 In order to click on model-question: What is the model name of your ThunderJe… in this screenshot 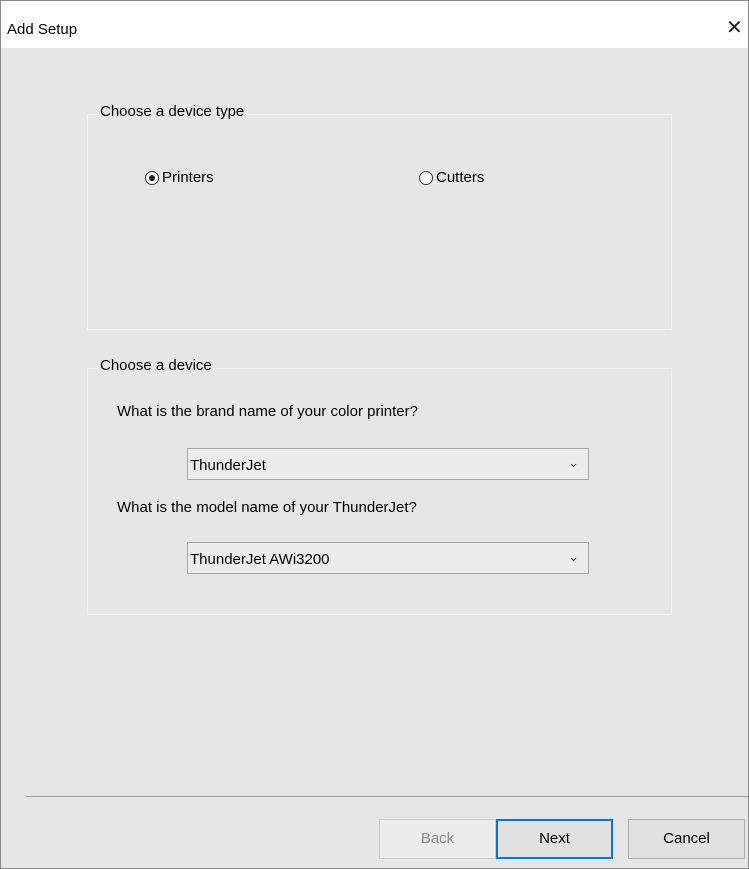, I will do `click(267, 507)`.